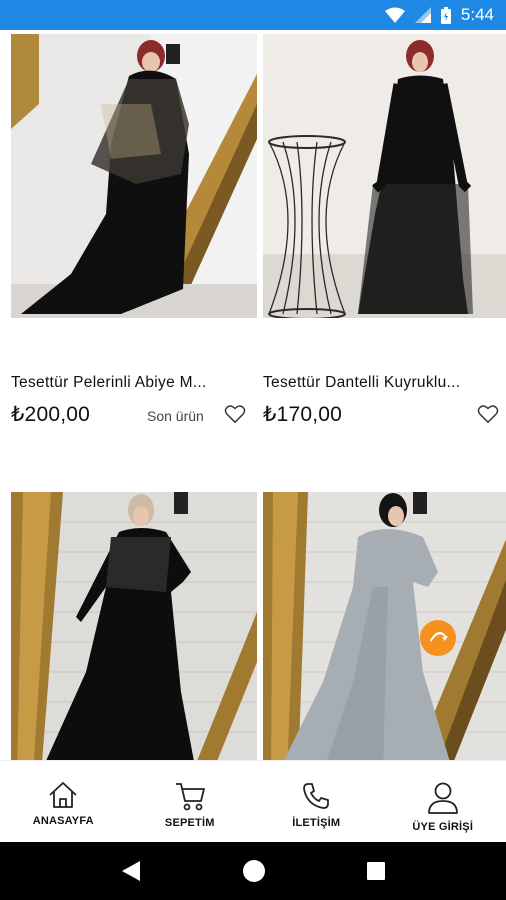  Describe the element at coordinates (316, 796) in the screenshot. I see `phone-icon` at that location.